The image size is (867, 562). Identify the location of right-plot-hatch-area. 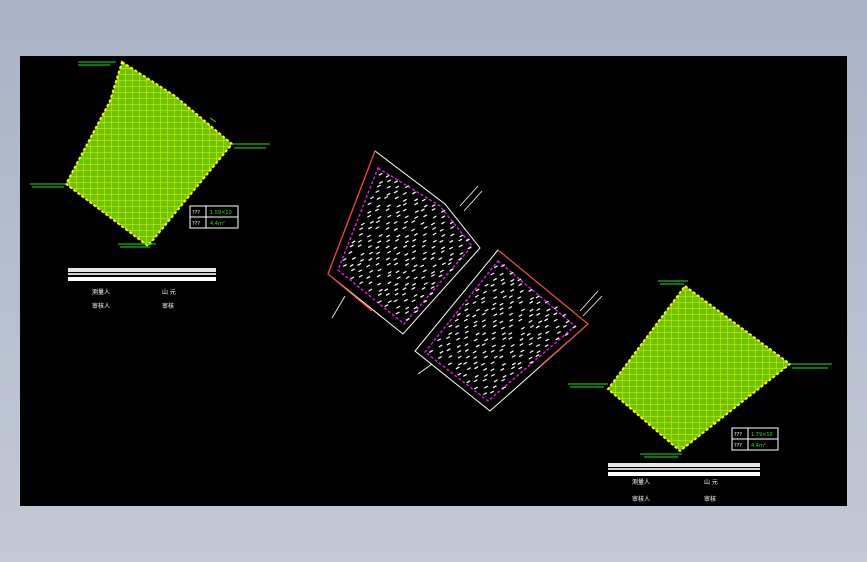
(699, 368).